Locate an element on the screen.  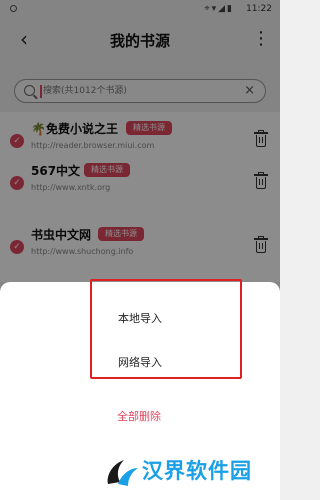
watermark-text: 汉界软件园 is located at coordinates (197, 471).